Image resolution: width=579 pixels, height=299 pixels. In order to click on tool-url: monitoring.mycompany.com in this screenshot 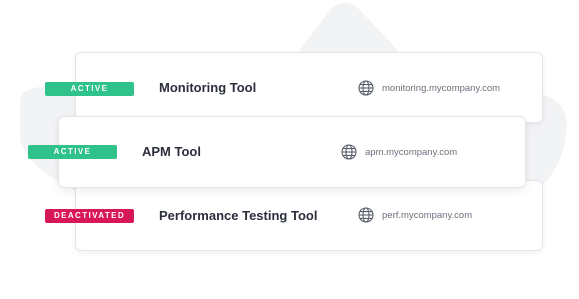, I will do `click(429, 88)`.